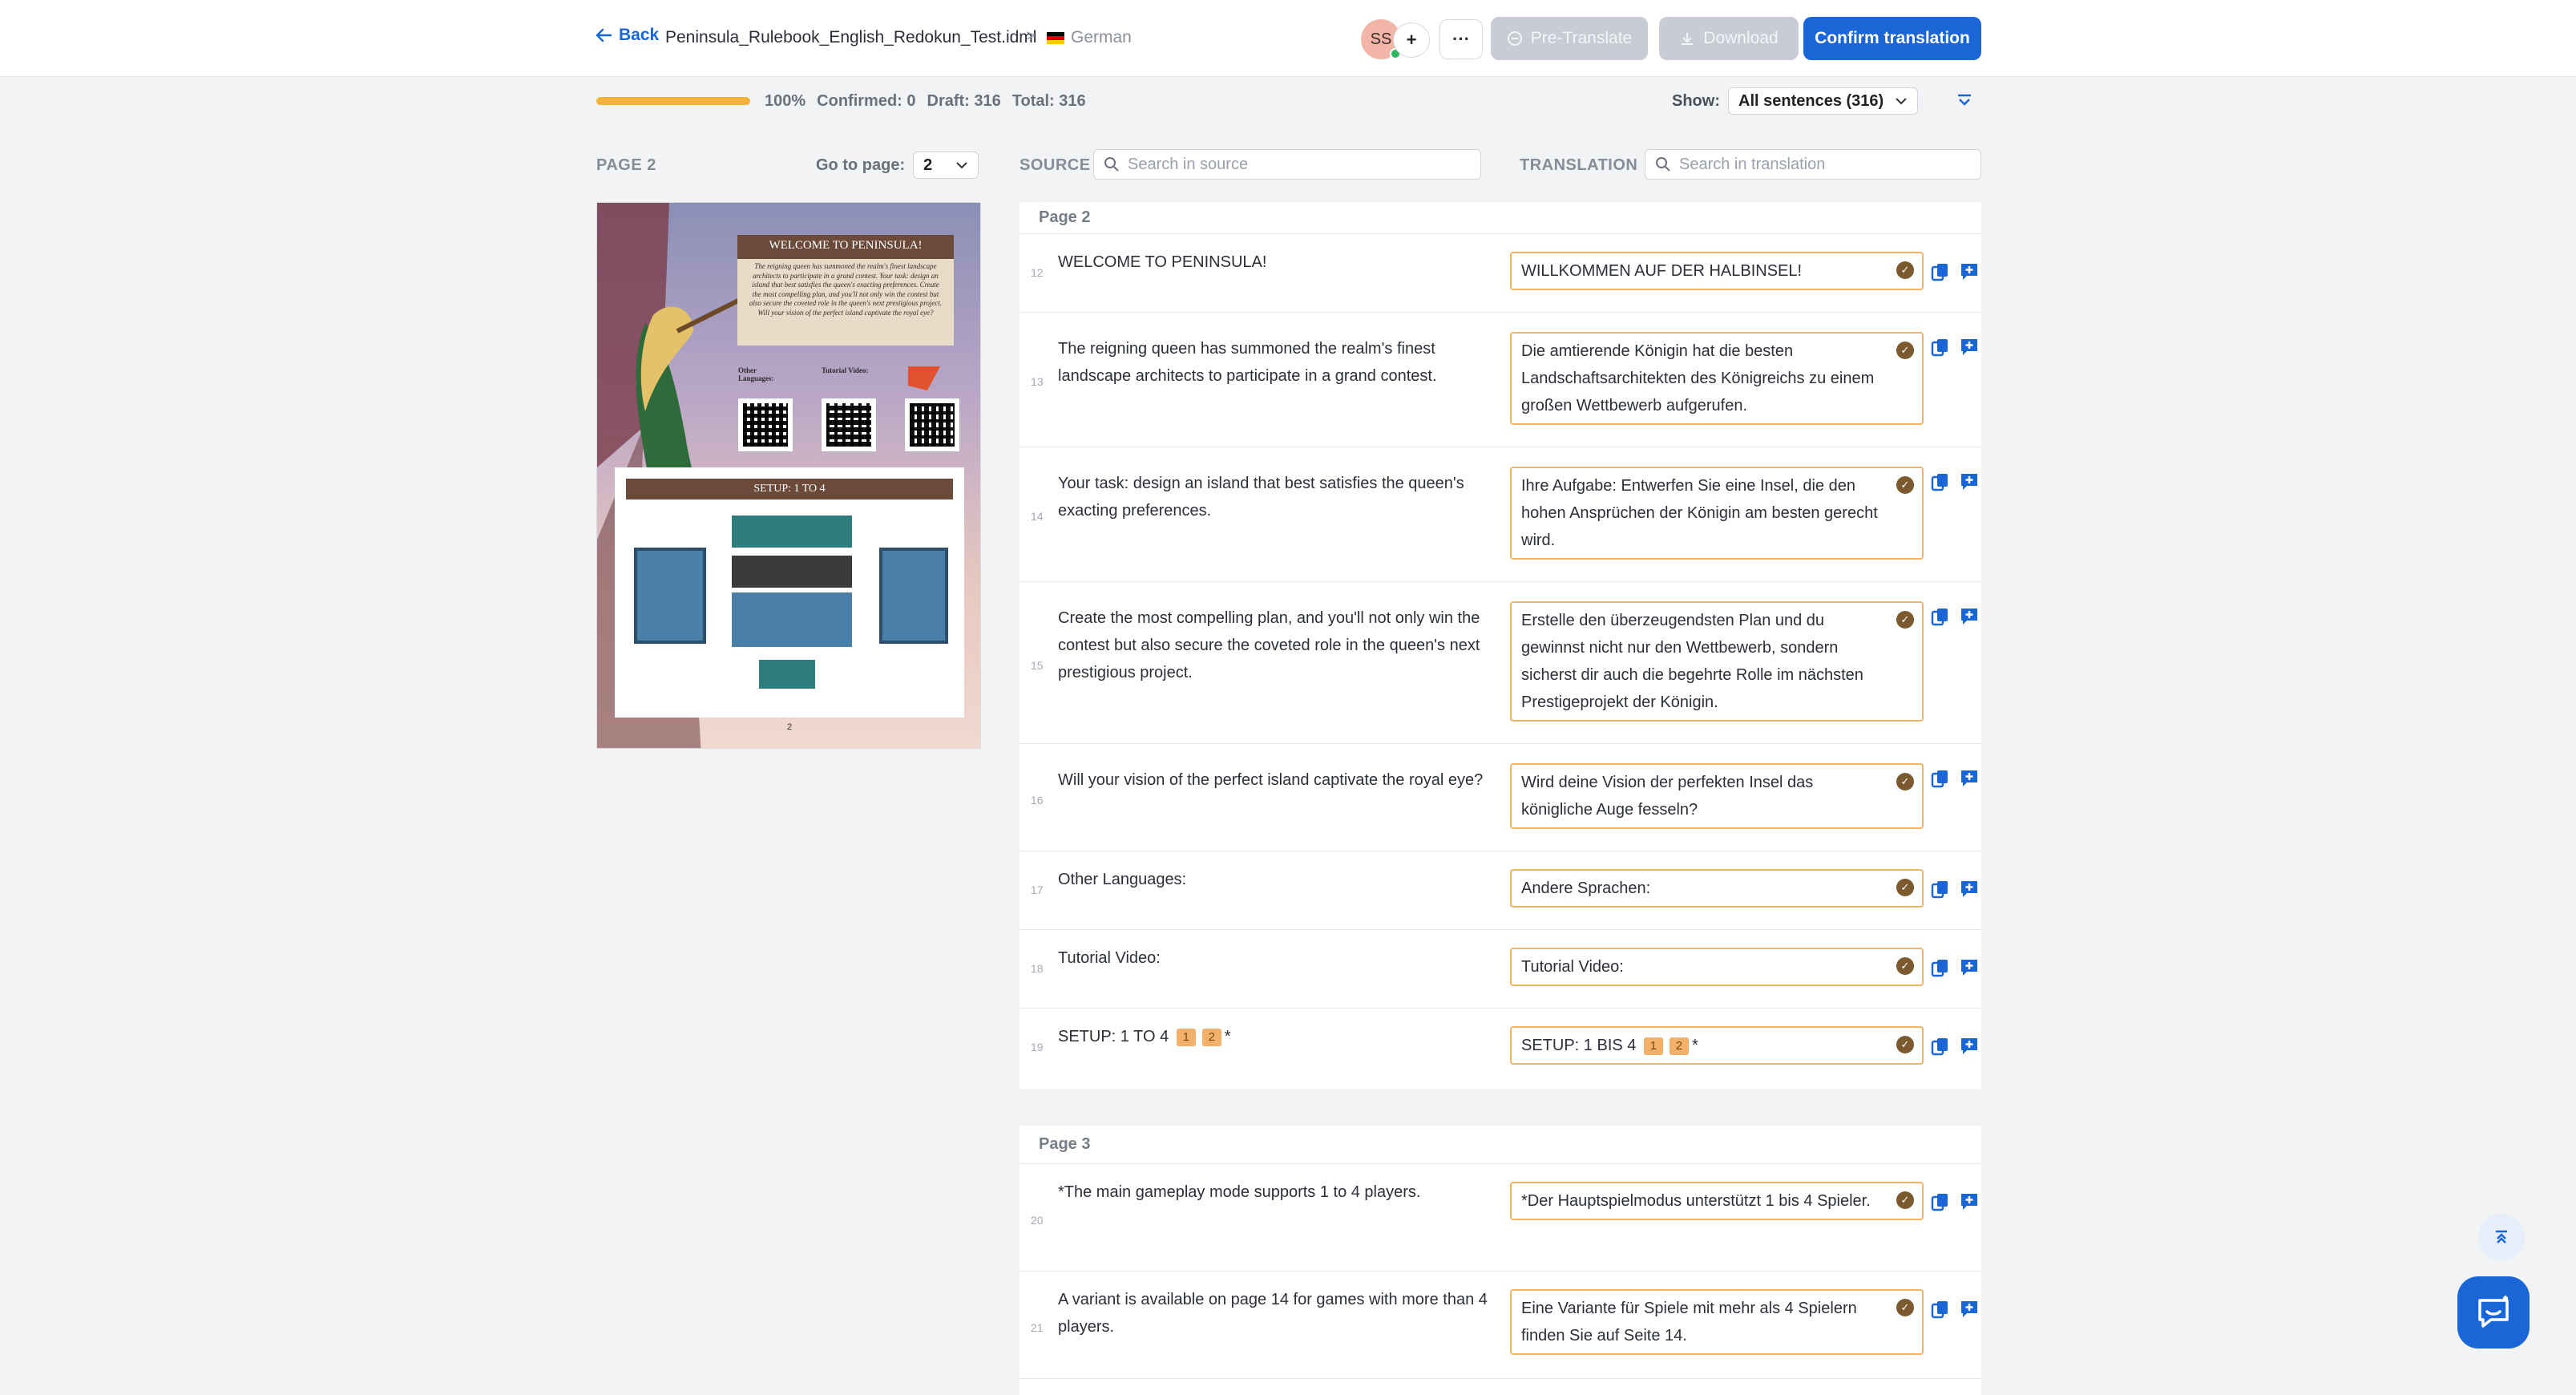 Image resolution: width=2576 pixels, height=1395 pixels. What do you see at coordinates (867, 100) in the screenshot?
I see `confirmed-count: Confirmed: 0` at bounding box center [867, 100].